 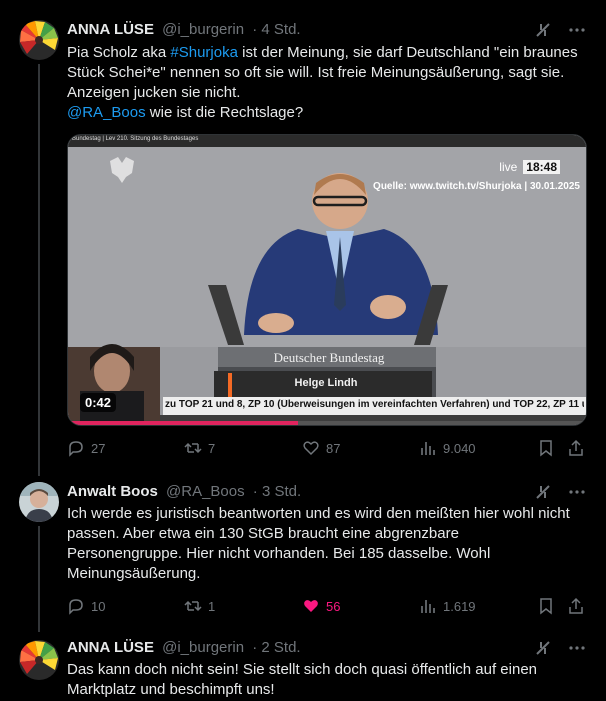 I want to click on post-actions: 10 1 56 1.619, so click(x=327, y=606).